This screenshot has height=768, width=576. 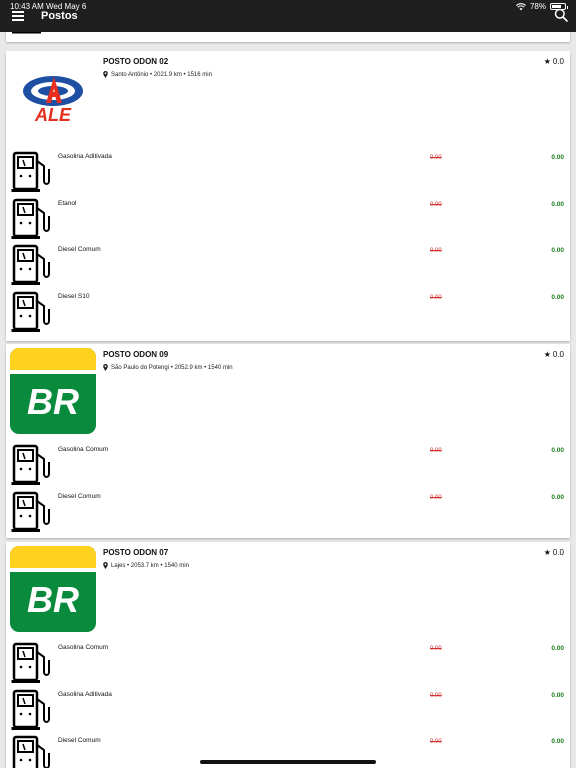 I want to click on app-header: 10:43 AM Wed May 6 78% Postos, so click(x=288, y=16).